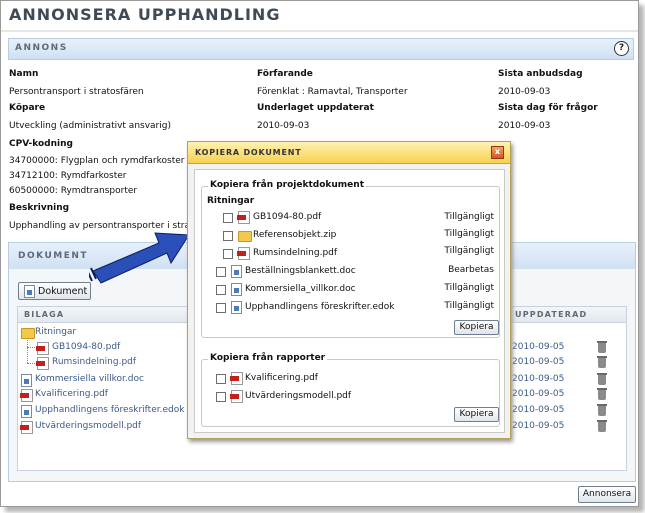 The image size is (645, 513). I want to click on item-name: Kvalificering.pdf, so click(281, 378).